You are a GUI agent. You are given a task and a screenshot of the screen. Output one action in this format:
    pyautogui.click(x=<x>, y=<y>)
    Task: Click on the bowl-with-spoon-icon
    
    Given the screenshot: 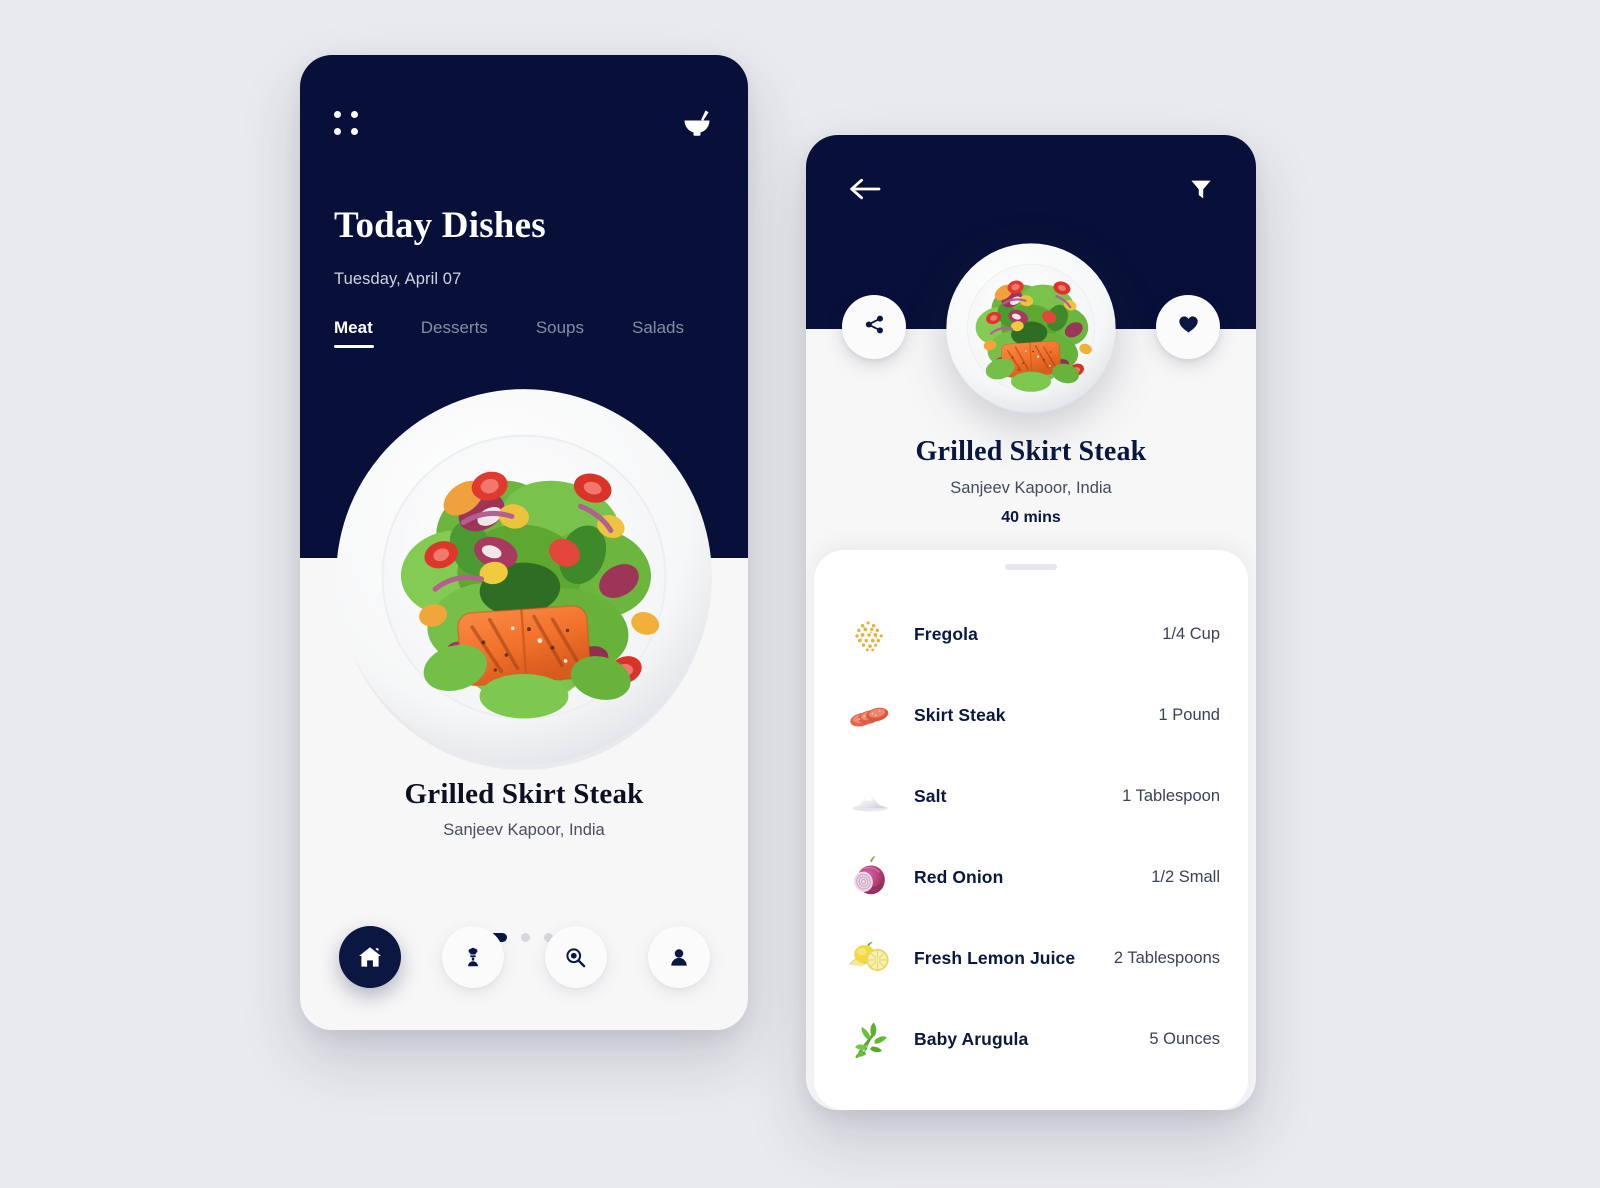 What is the action you would take?
    pyautogui.click(x=697, y=123)
    